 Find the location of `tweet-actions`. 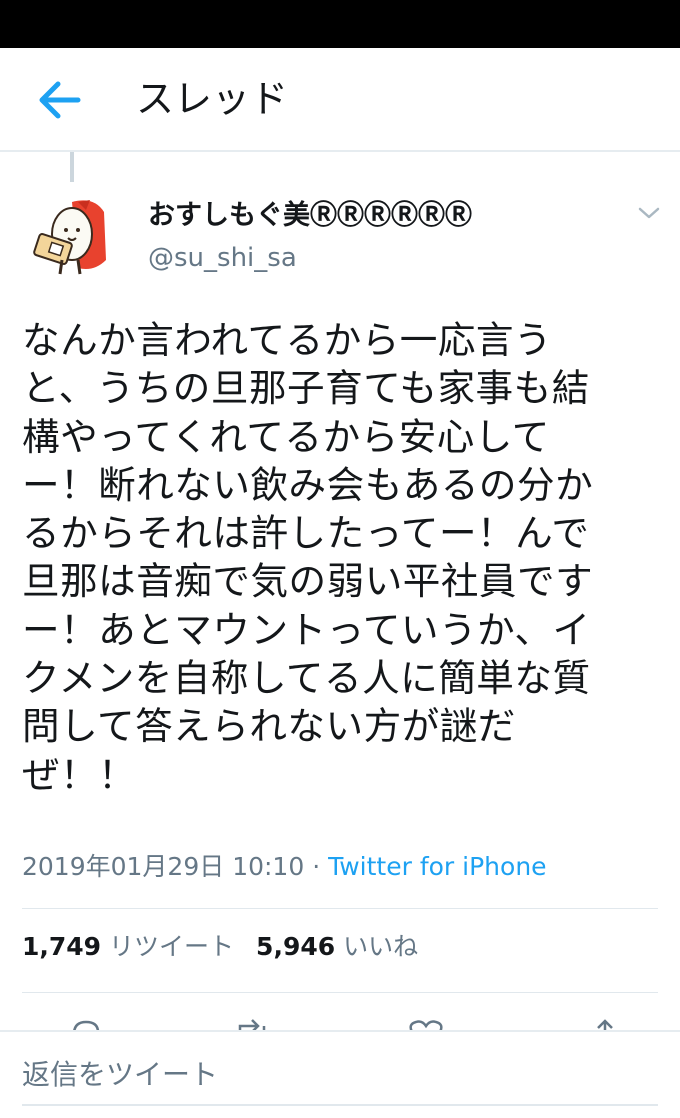

tweet-actions is located at coordinates (340, 1022).